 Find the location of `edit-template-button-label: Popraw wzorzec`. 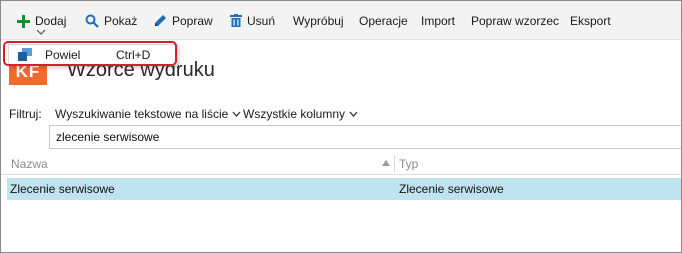

edit-template-button-label: Popraw wzorzec is located at coordinates (515, 21).